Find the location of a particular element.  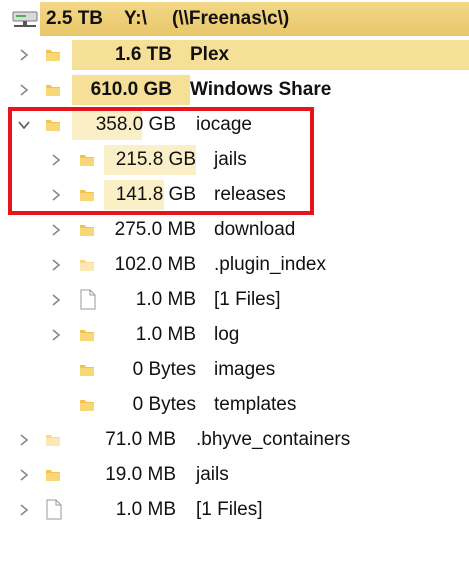

root-drive-letter: Y:\ is located at coordinates (135, 18).